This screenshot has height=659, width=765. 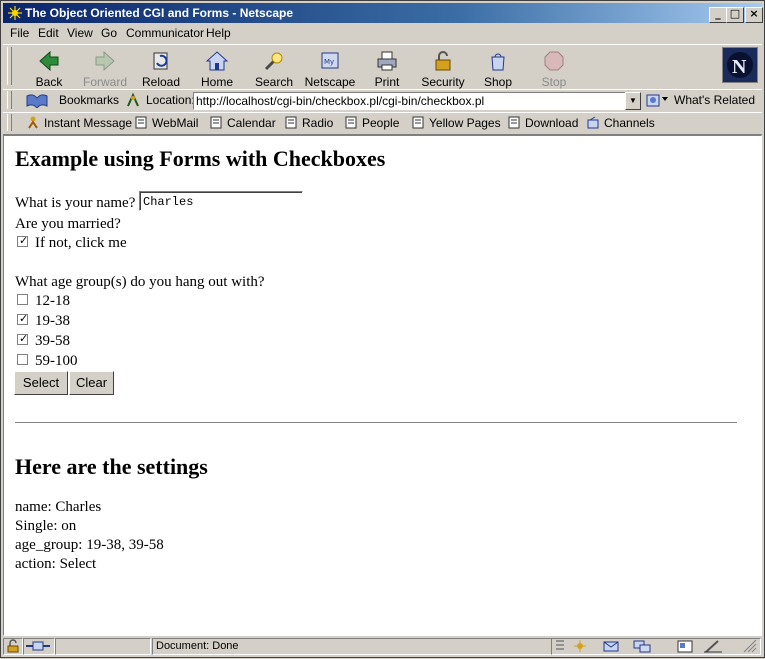 I want to click on setting-line: Single: on, so click(x=46, y=526).